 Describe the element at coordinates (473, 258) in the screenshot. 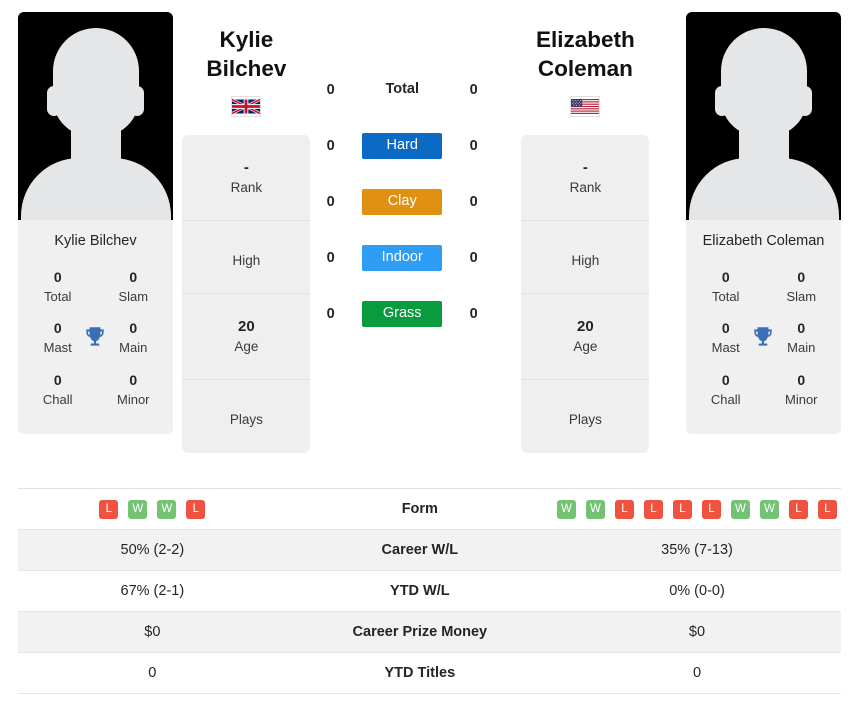

I see `right-surface-count: 0` at that location.